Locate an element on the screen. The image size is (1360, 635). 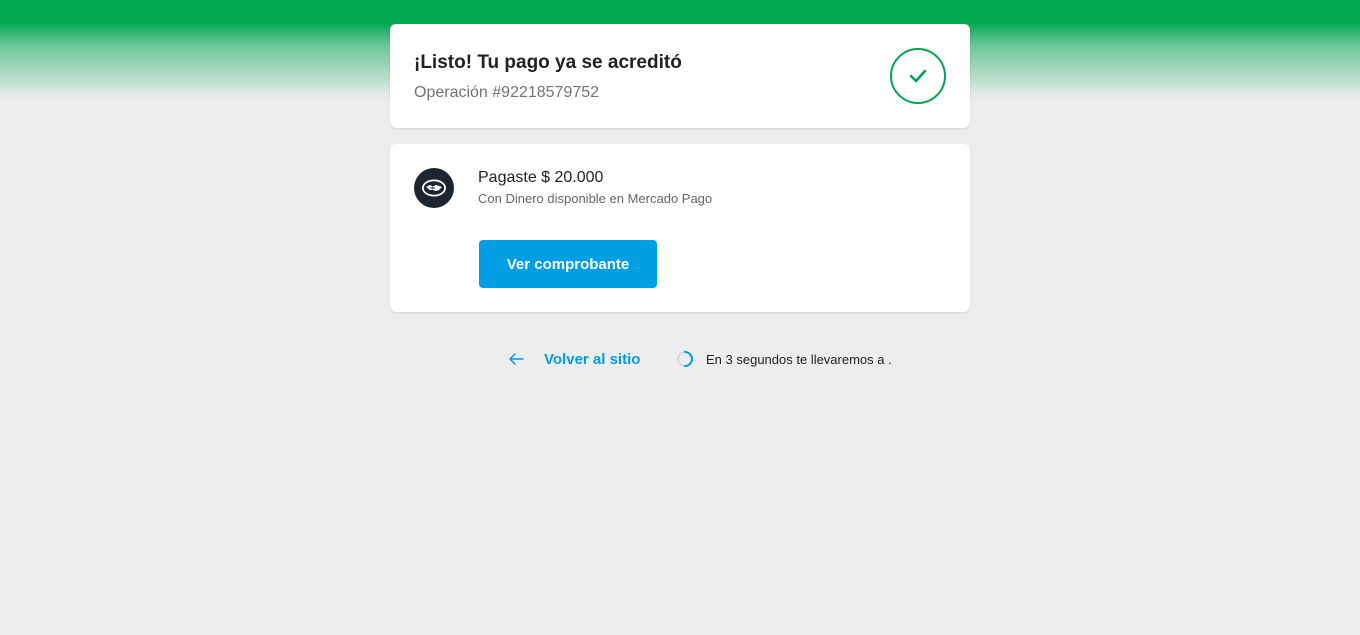
view-receipt-button: Ver comprobante is located at coordinates (568, 264).